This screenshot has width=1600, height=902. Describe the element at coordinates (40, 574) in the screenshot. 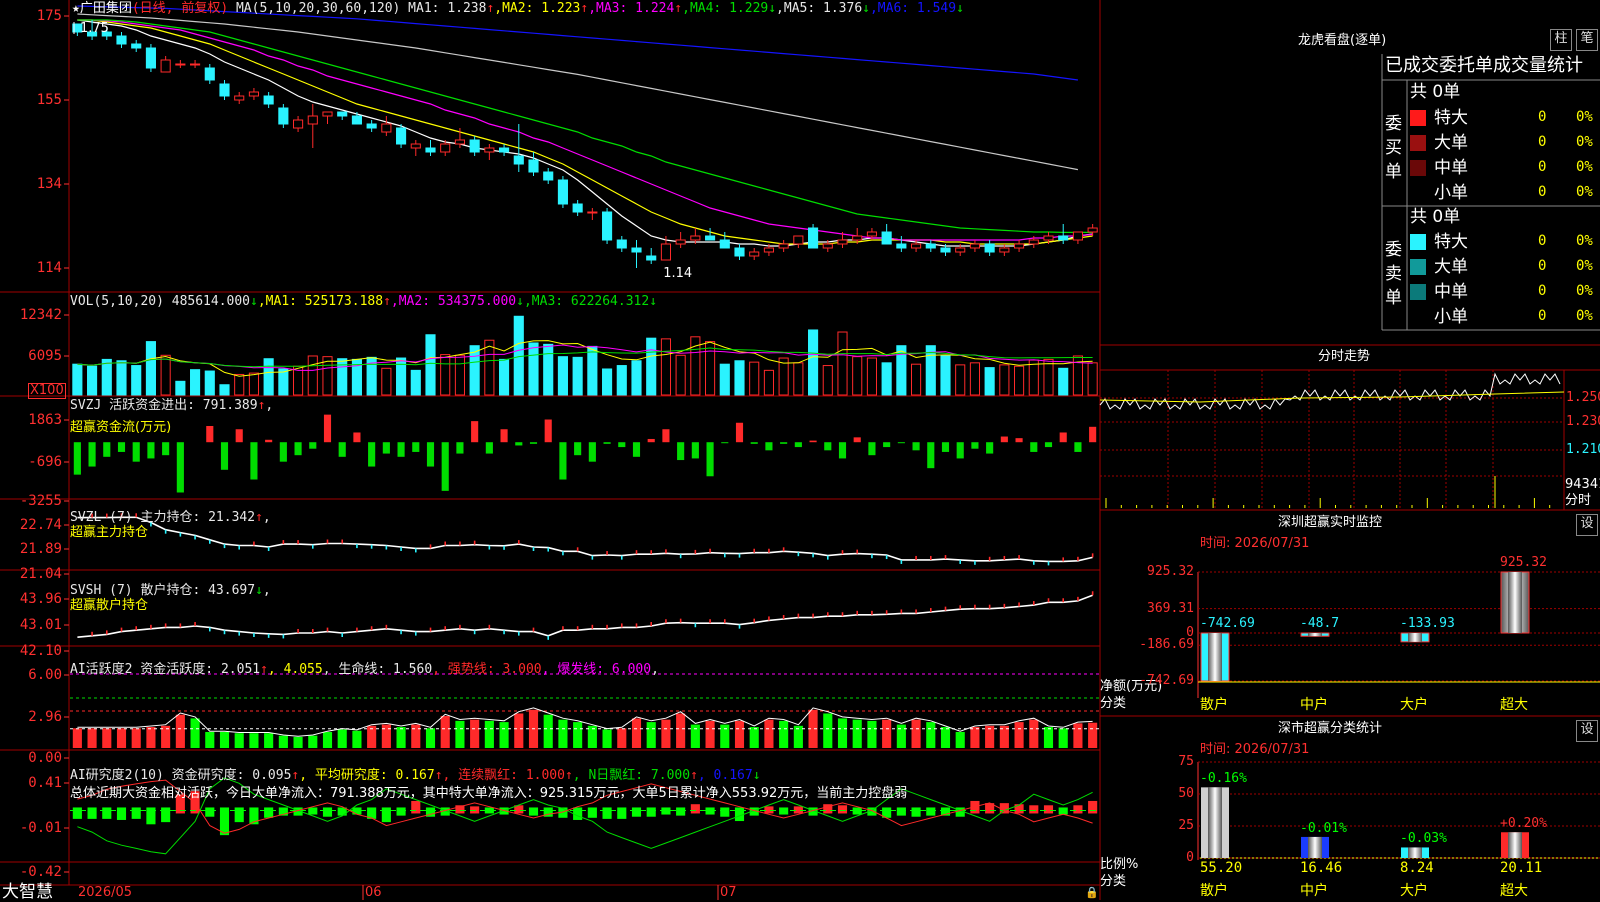

I see `svzl-tick-label: 21.04` at that location.